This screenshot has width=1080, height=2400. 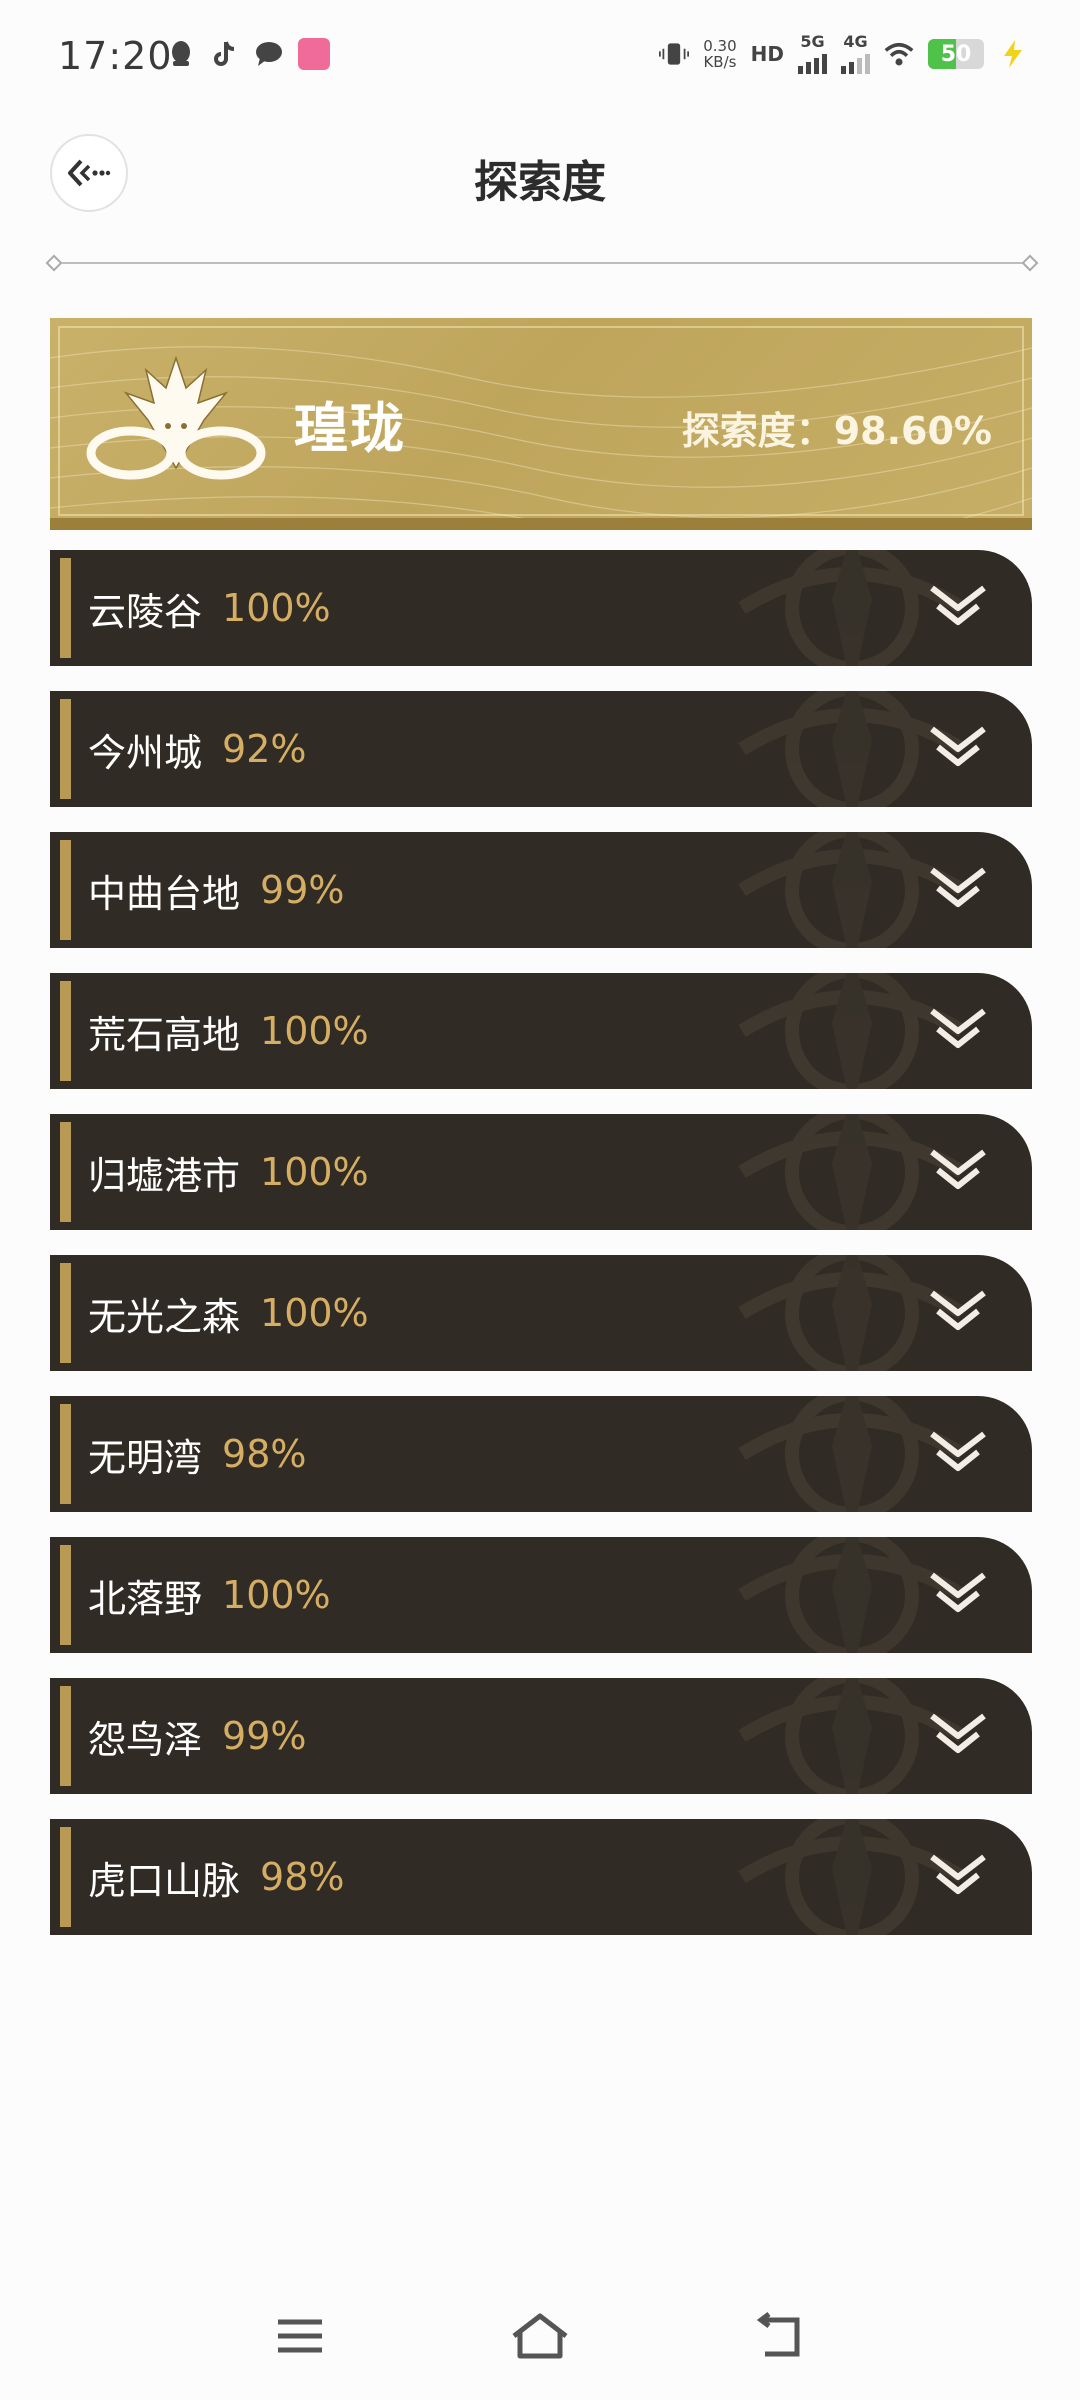 What do you see at coordinates (541, 749) in the screenshot?
I see `area-row: 今州城 92%` at bounding box center [541, 749].